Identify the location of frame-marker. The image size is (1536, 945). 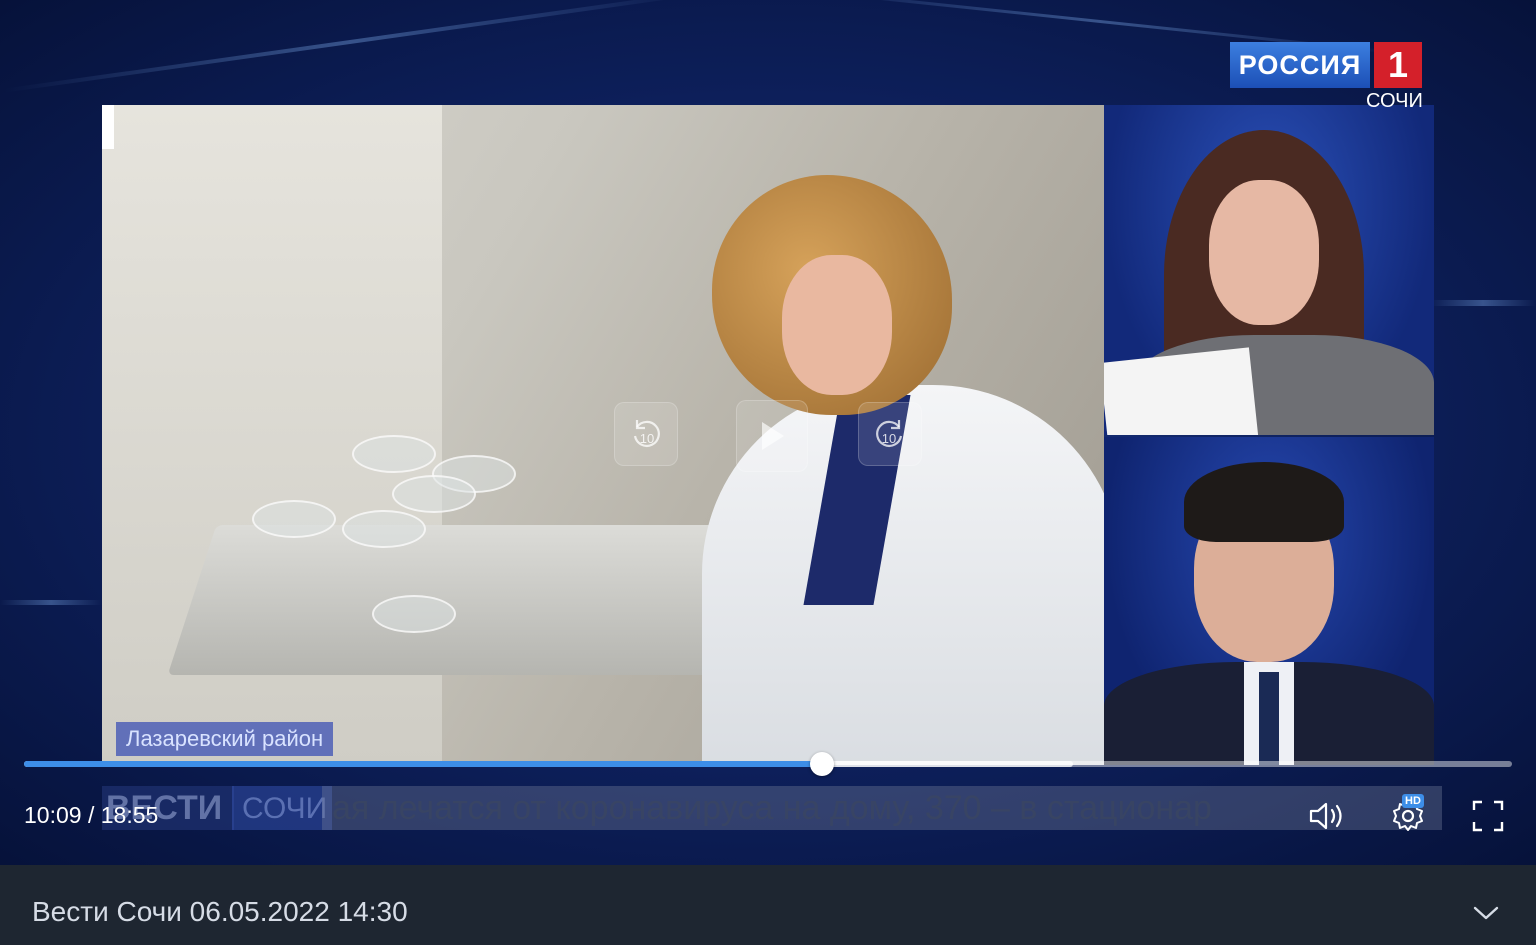
(108, 127).